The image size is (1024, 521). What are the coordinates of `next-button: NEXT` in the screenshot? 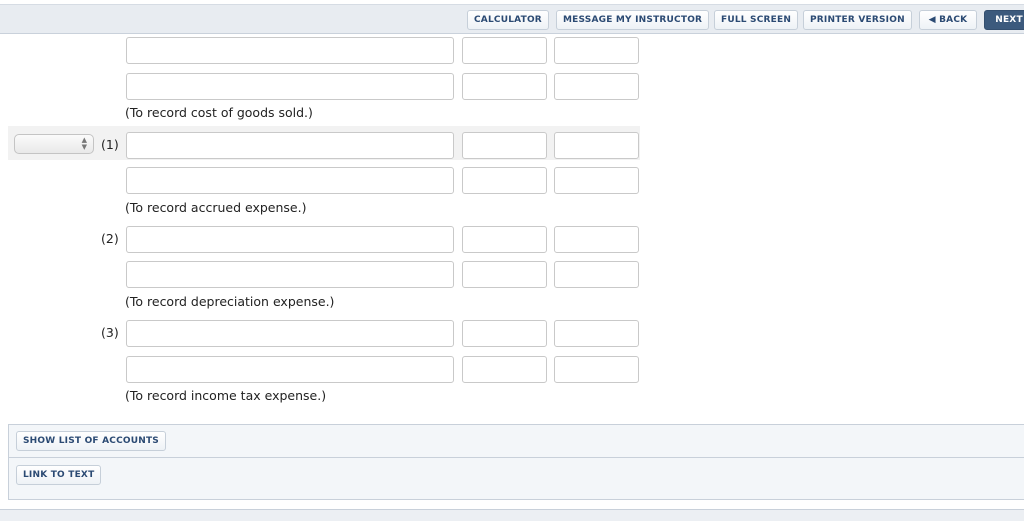 It's located at (1004, 20).